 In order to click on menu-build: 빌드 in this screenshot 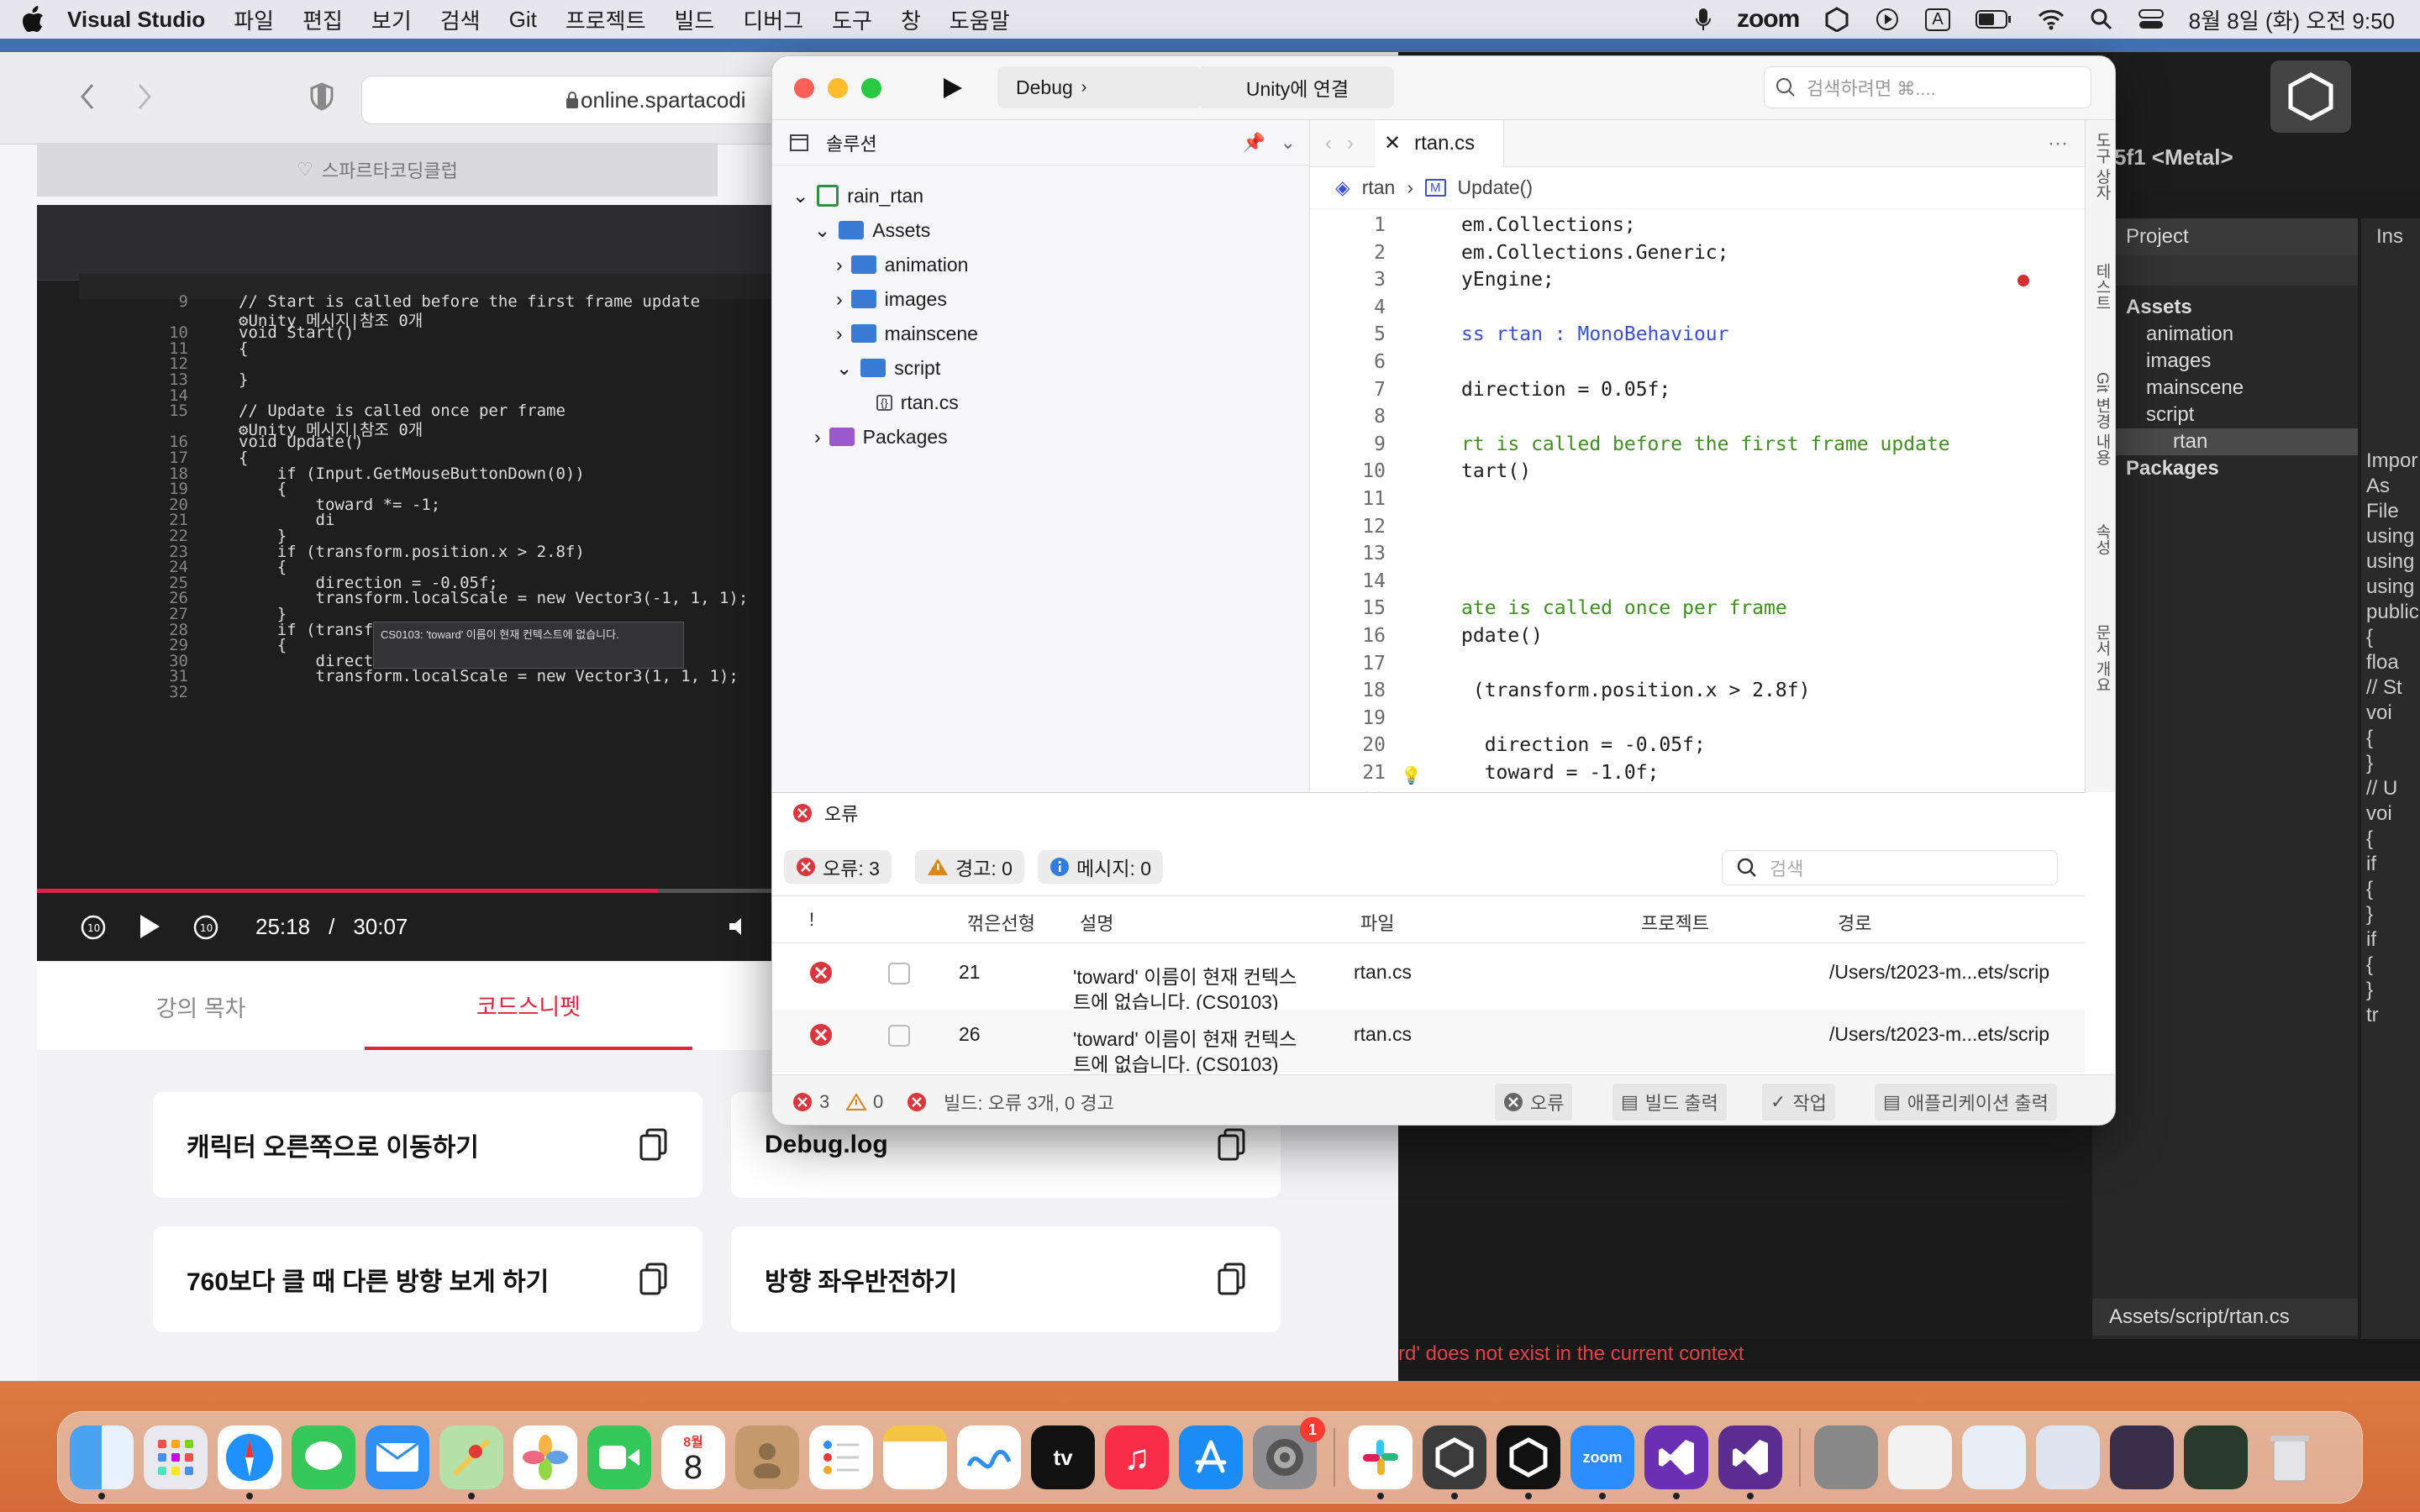, I will do `click(695, 19)`.